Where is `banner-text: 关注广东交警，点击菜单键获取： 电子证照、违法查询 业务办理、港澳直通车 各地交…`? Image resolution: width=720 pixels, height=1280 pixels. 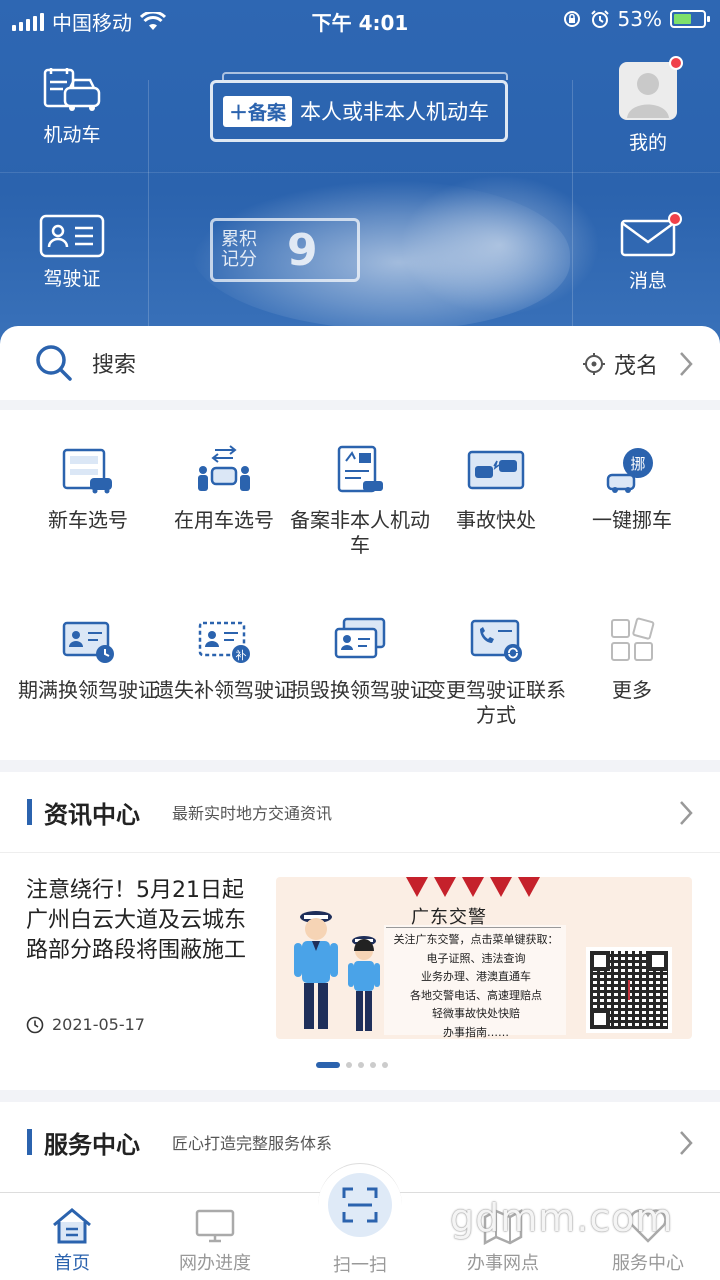
banner-text: 关注广东交警，点击菜单键获取： 电子证照、违法查询 业务办理、港澳直通车 各地交… is located at coordinates (476, 986).